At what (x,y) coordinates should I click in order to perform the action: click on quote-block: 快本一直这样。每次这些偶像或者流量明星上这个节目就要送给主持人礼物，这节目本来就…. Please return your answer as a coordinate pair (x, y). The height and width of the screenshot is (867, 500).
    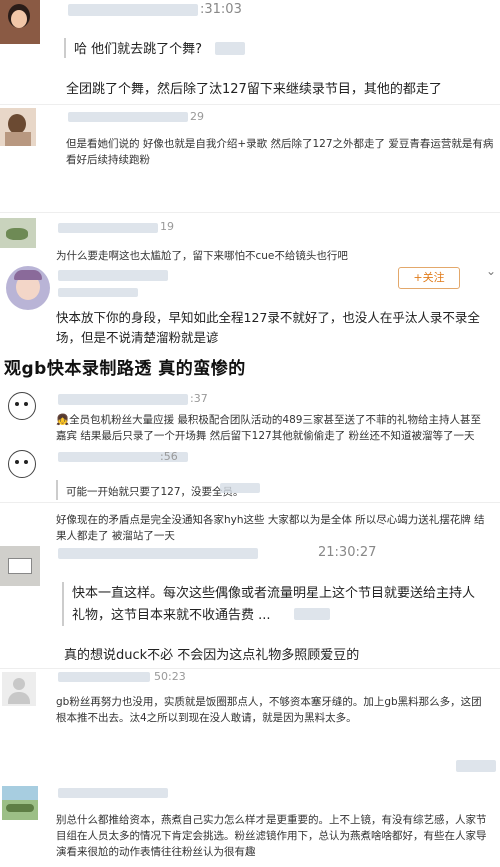
    Looking at the image, I should click on (272, 604).